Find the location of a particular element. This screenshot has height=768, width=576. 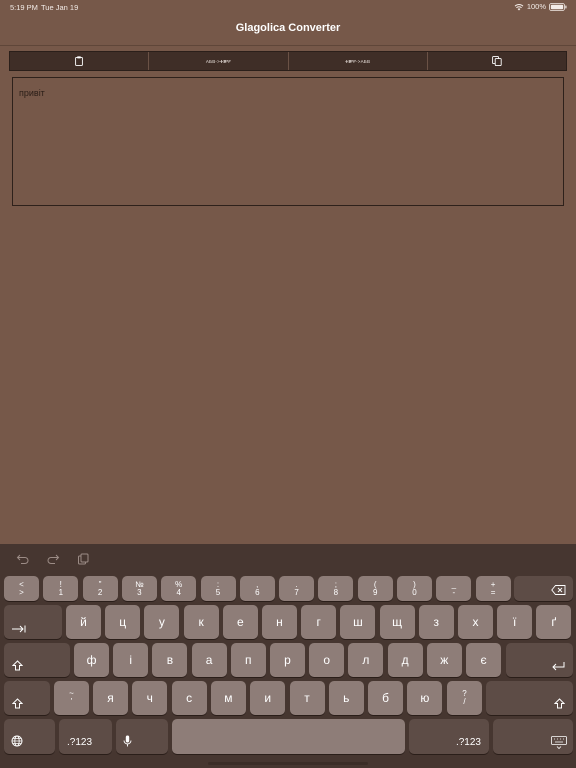

return-key is located at coordinates (539, 660).